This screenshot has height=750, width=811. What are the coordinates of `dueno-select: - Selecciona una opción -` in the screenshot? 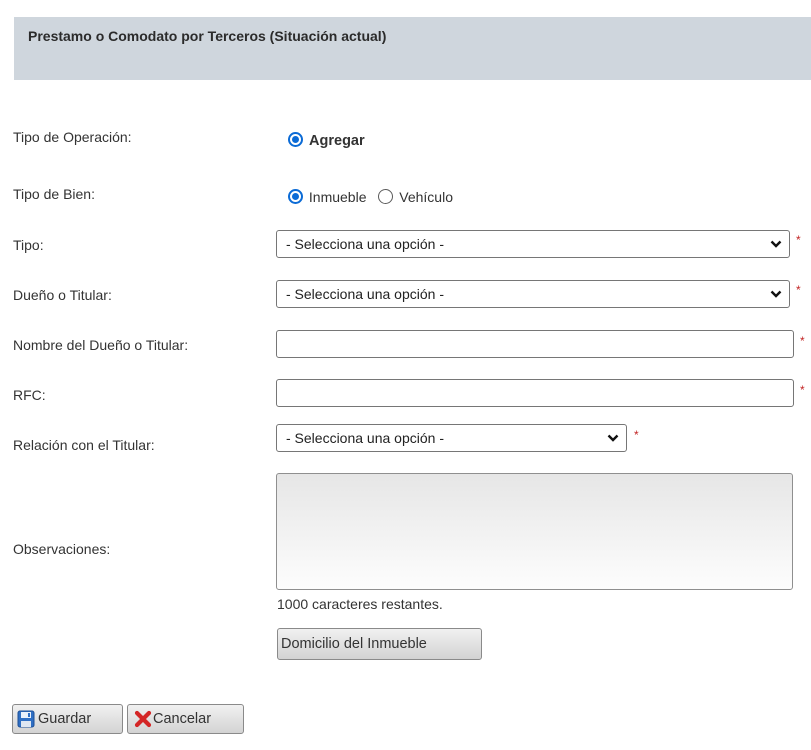 It's located at (533, 294).